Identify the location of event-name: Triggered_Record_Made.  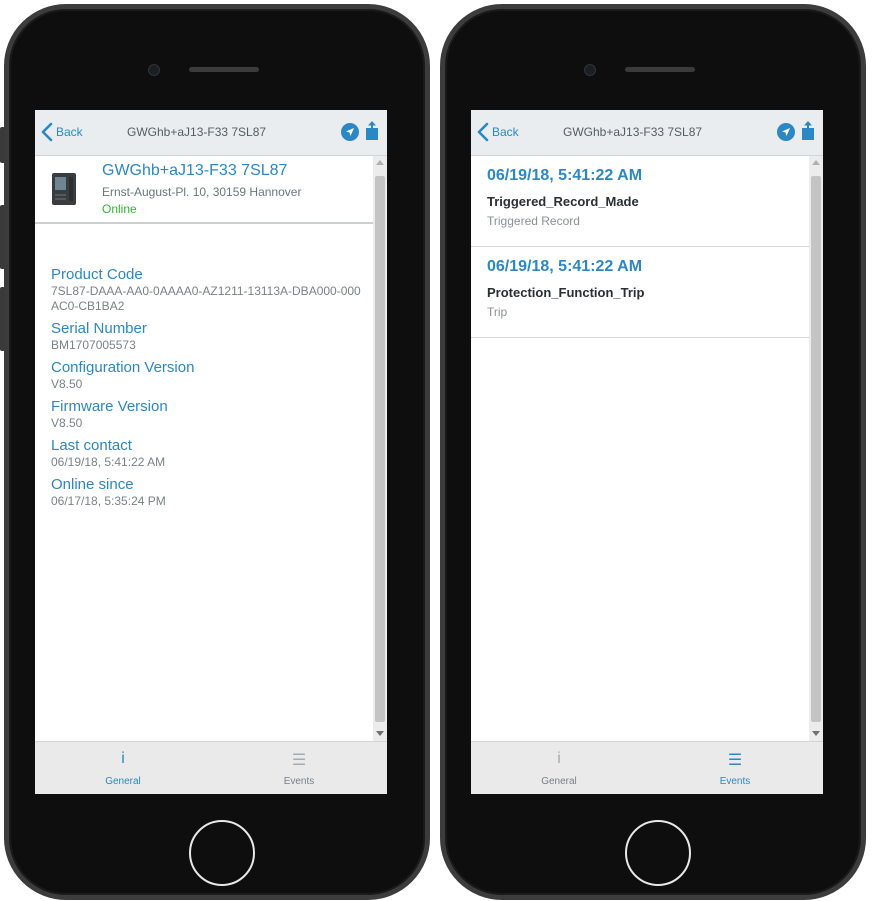
(563, 201).